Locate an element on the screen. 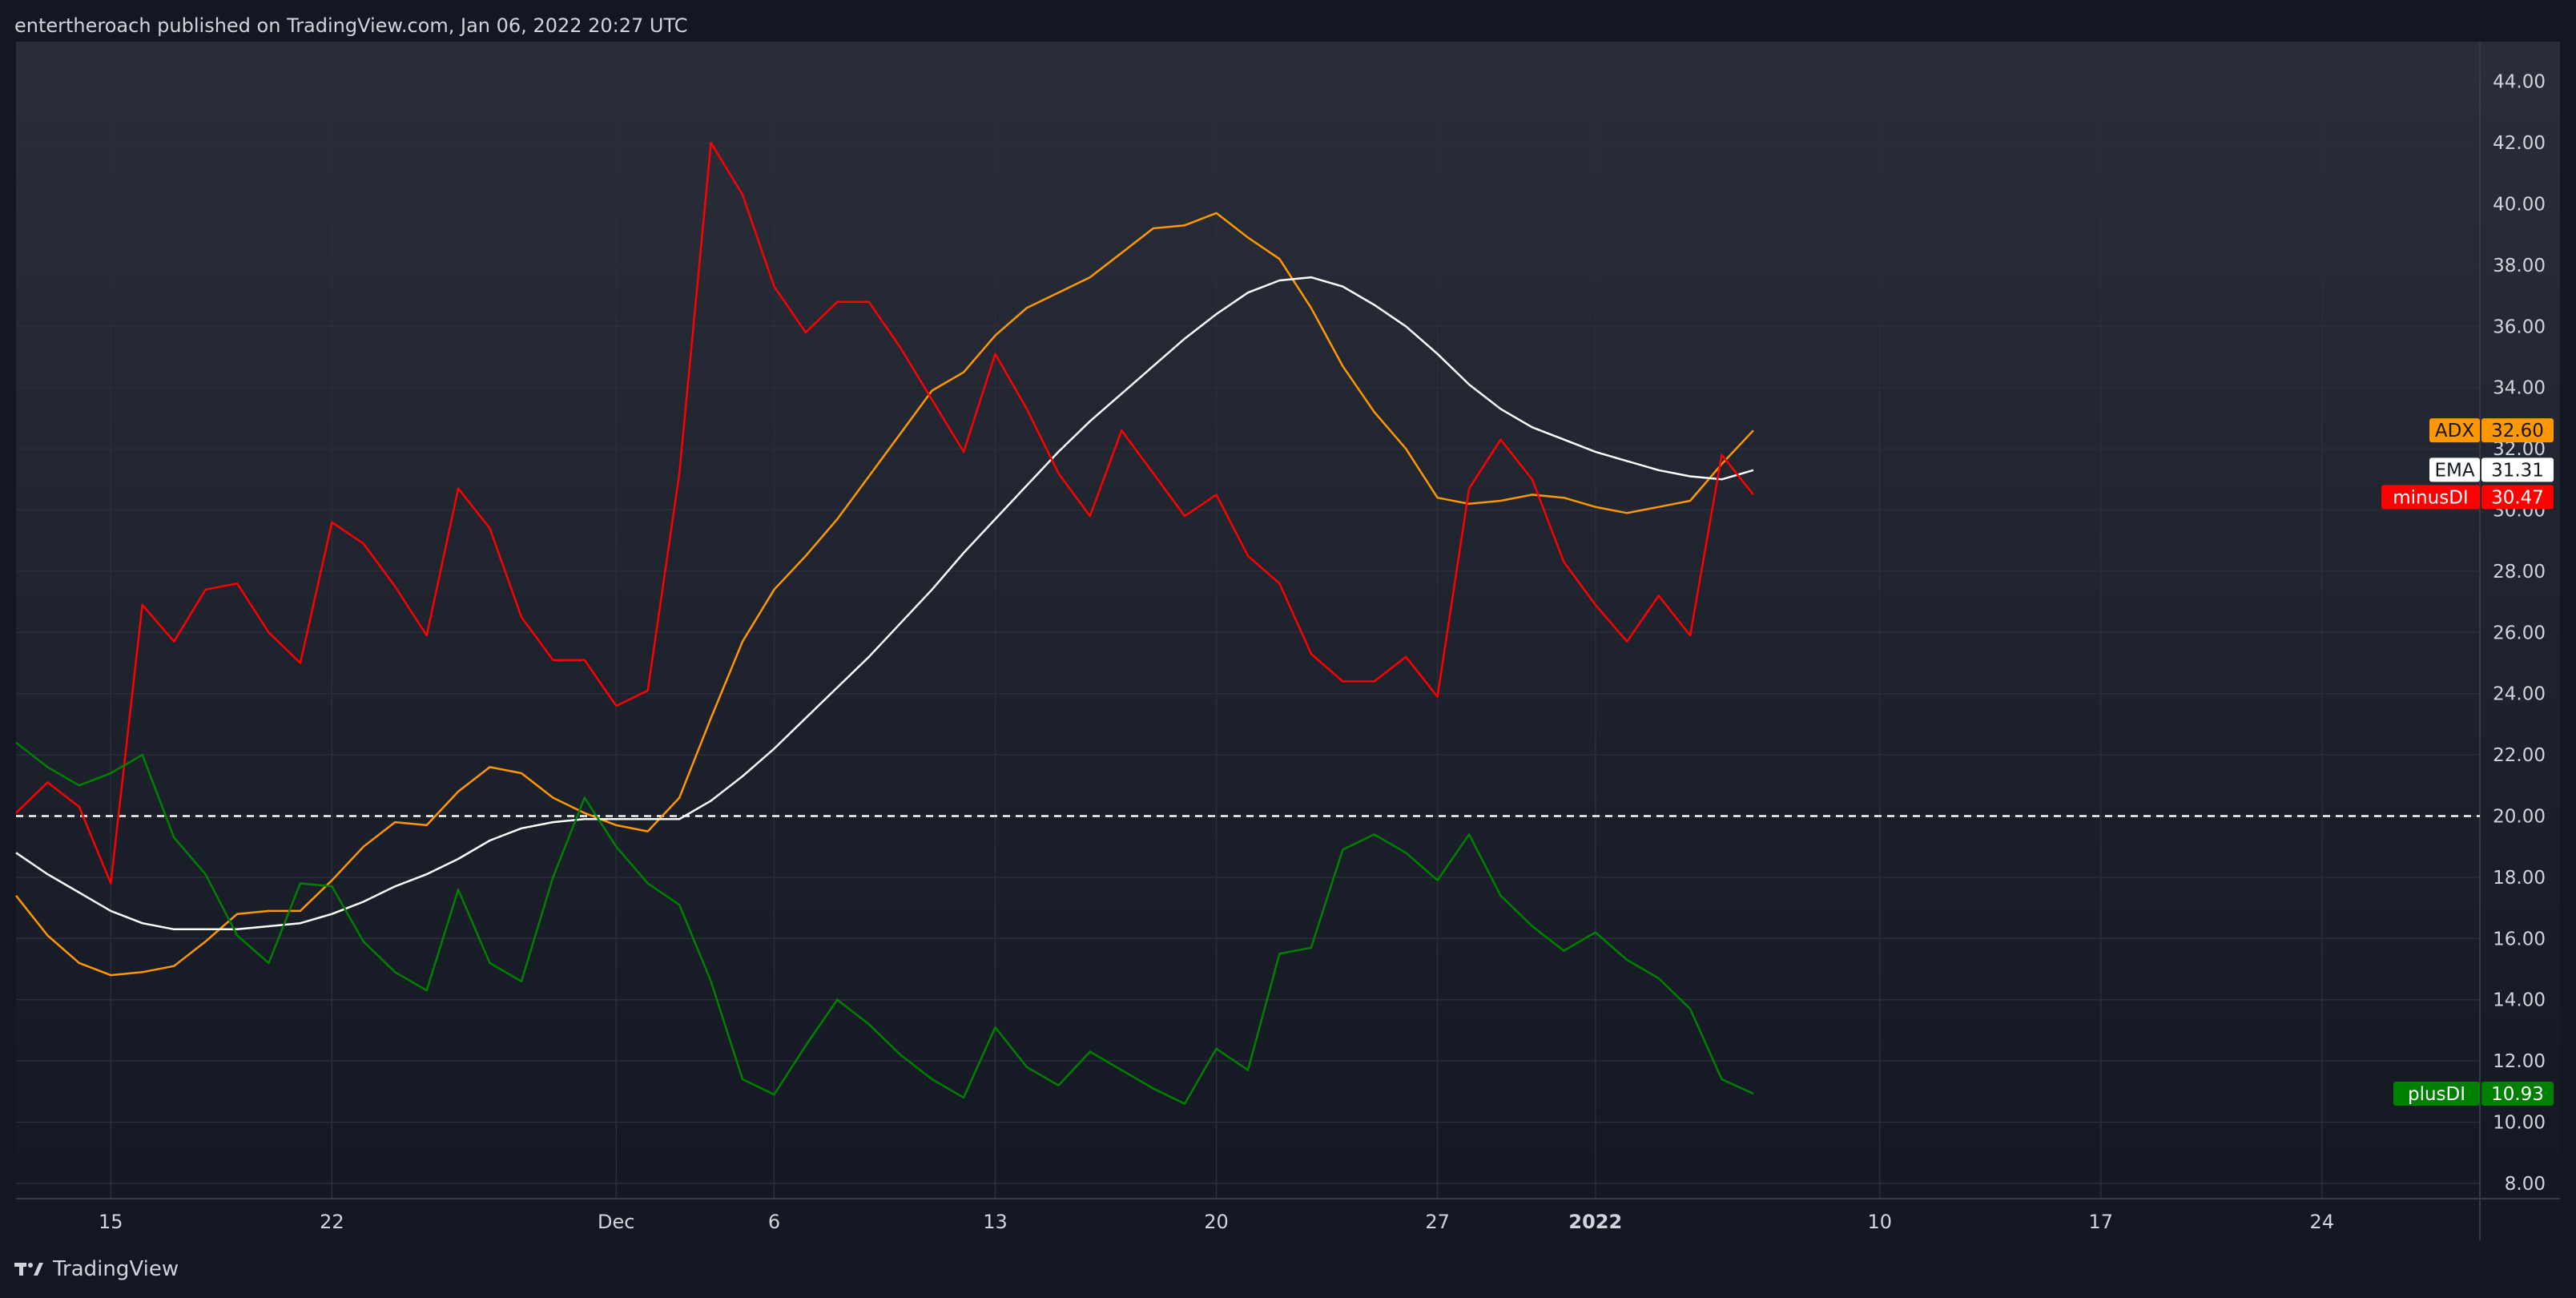 The height and width of the screenshot is (1298, 2576). tradingview-logo-icon is located at coordinates (30, 1269).